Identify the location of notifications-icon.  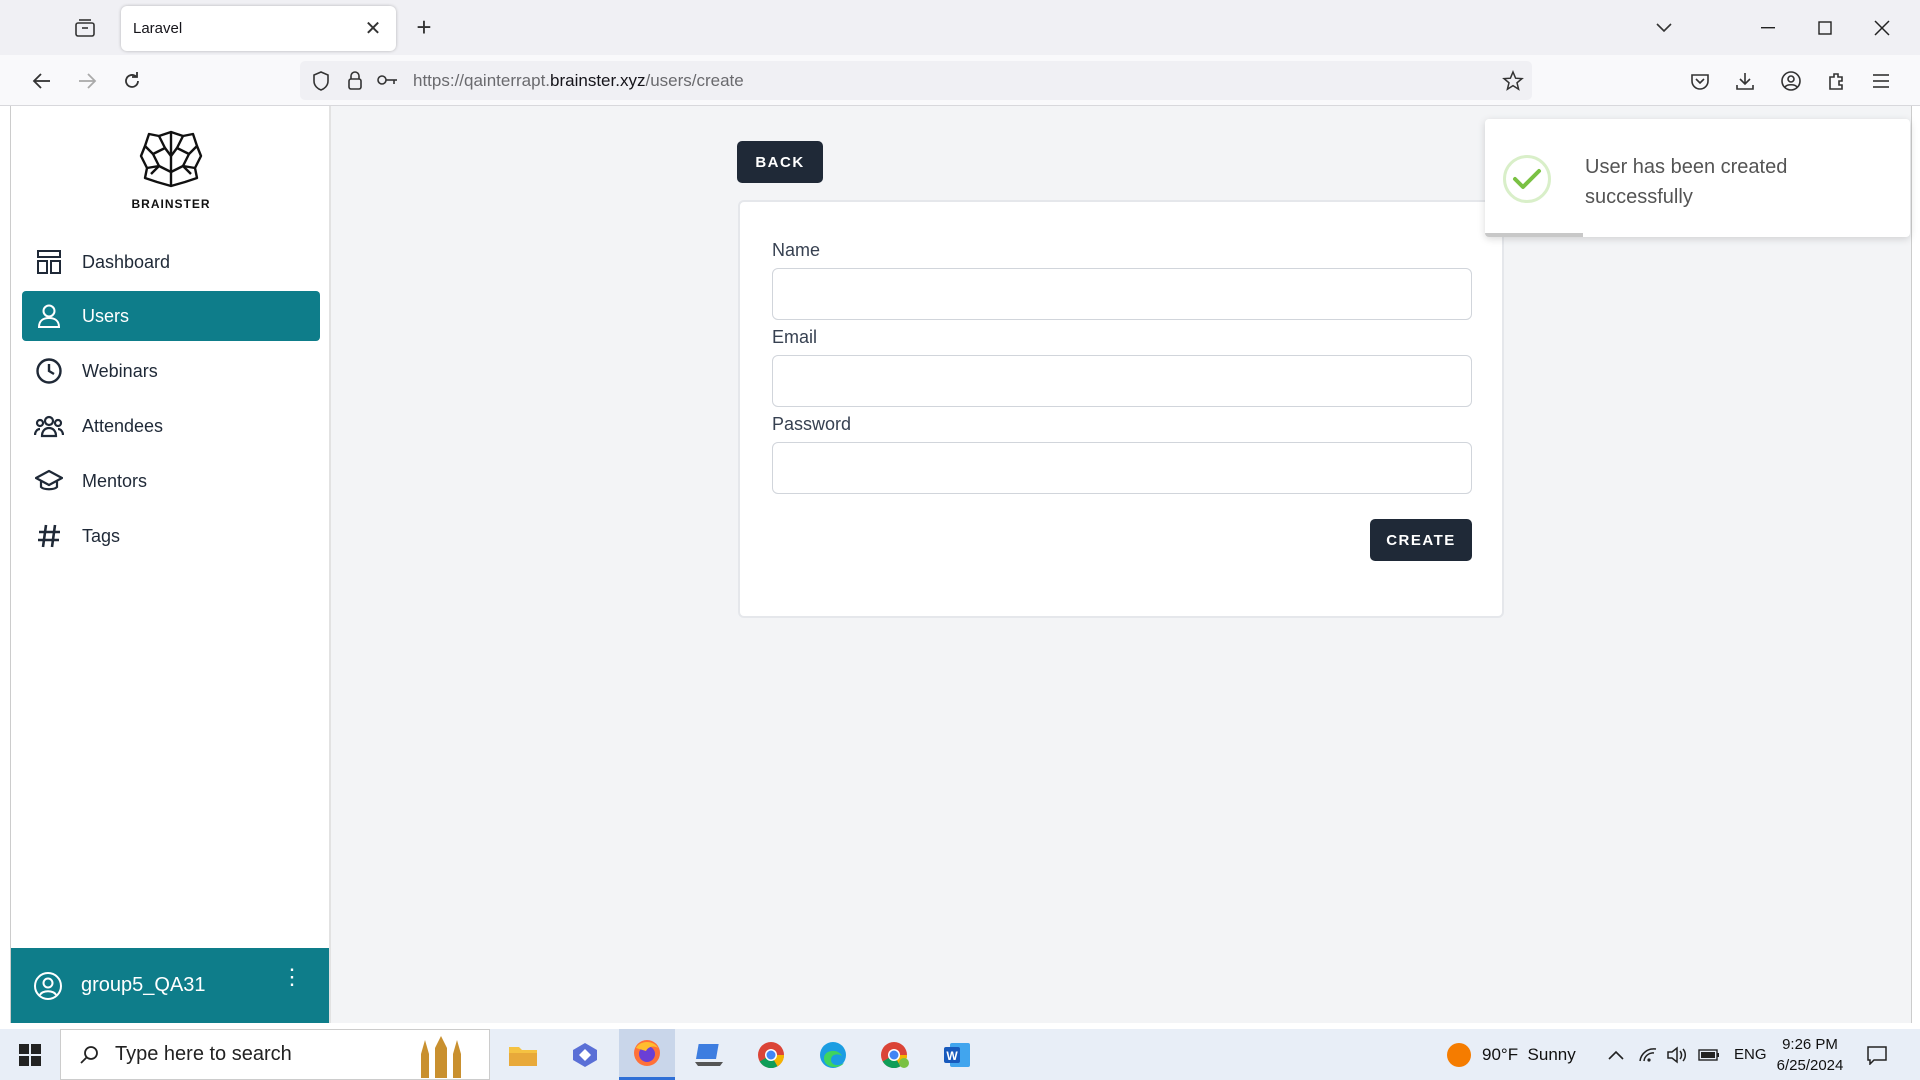
(1877, 1054).